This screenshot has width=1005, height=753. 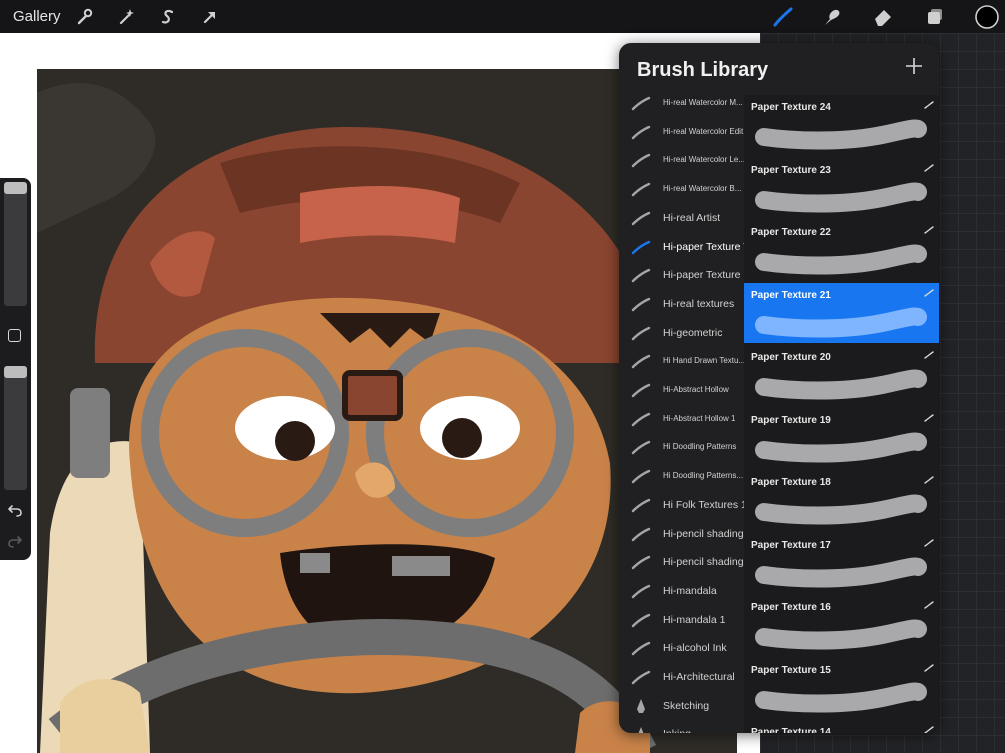 What do you see at coordinates (883, 17) in the screenshot?
I see `eraser-icon` at bounding box center [883, 17].